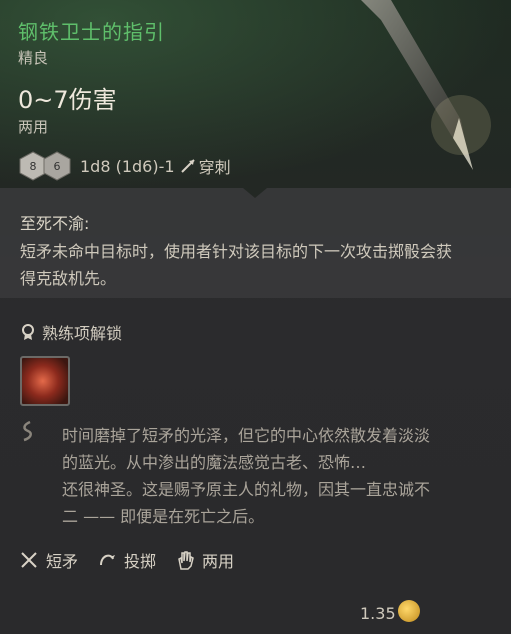  What do you see at coordinates (246, 435) in the screenshot?
I see `flavor-line: 时间磨掉了短矛的光泽，但它的中心依然散发着淡淡` at bounding box center [246, 435].